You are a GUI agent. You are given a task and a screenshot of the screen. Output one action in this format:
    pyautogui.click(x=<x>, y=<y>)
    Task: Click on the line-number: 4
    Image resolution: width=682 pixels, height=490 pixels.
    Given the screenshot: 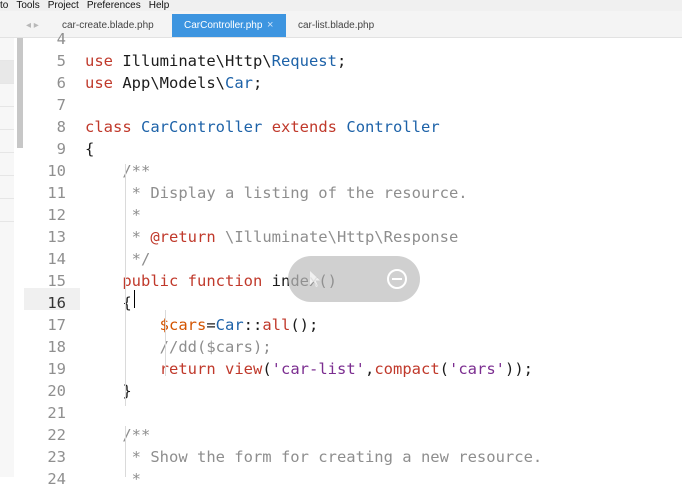 What is the action you would take?
    pyautogui.click(x=61, y=39)
    